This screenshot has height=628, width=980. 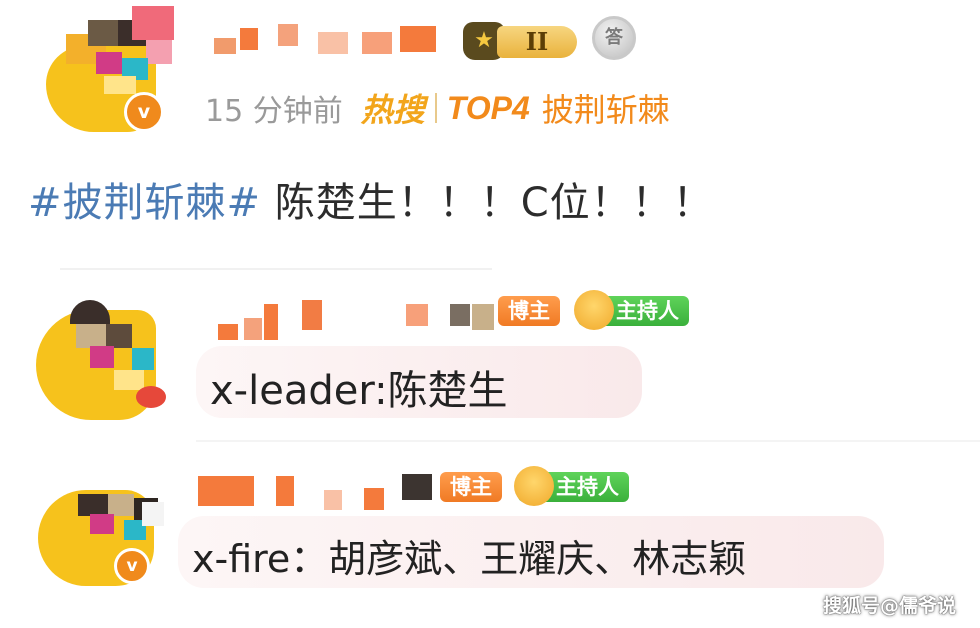 I want to click on post-content: #披荆斩棘# 陈楚生！！！C位！！！, so click(x=371, y=199).